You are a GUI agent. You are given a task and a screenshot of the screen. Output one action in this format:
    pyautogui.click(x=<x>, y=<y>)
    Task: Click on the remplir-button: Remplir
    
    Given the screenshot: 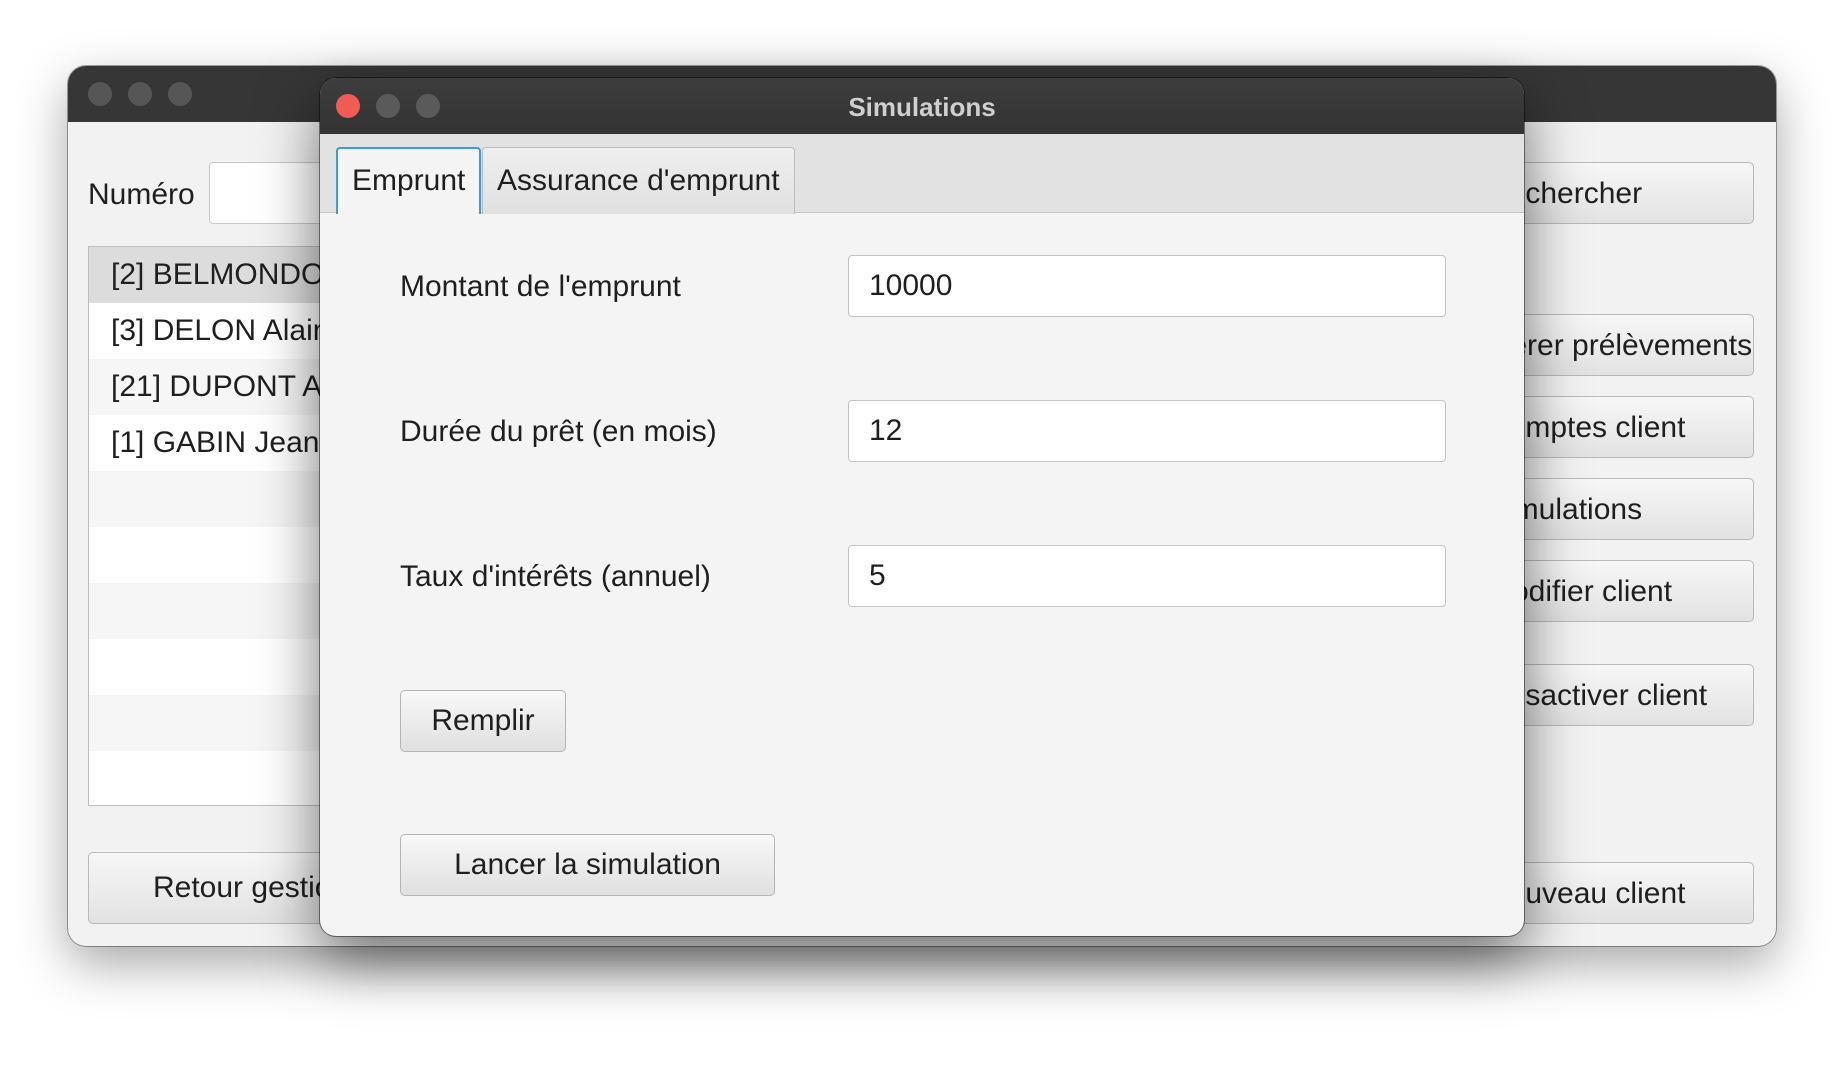 What is the action you would take?
    pyautogui.click(x=483, y=721)
    